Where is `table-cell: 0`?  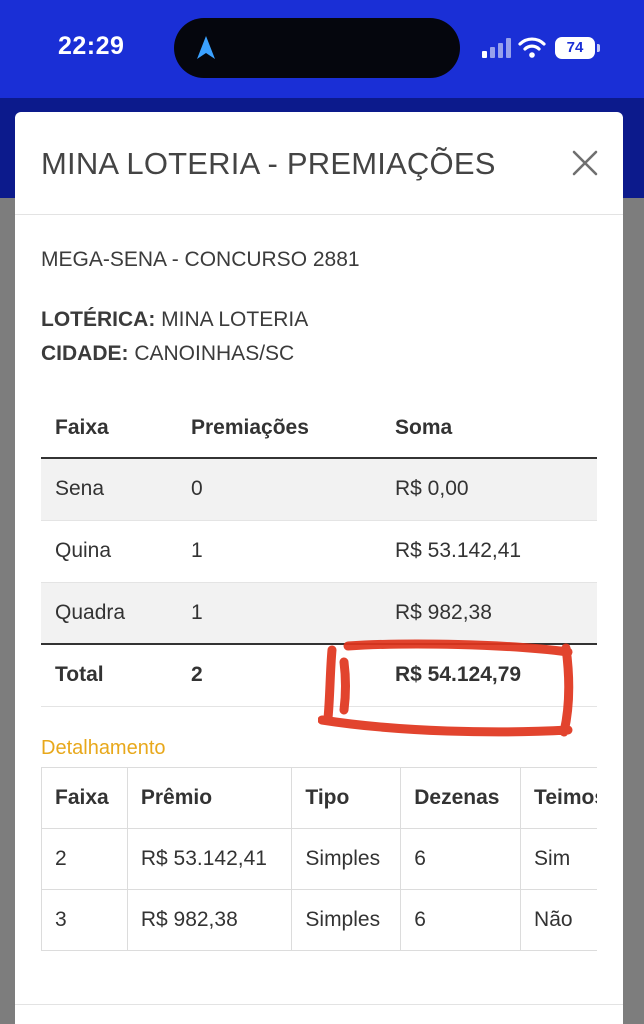
table-cell: 0 is located at coordinates (279, 488).